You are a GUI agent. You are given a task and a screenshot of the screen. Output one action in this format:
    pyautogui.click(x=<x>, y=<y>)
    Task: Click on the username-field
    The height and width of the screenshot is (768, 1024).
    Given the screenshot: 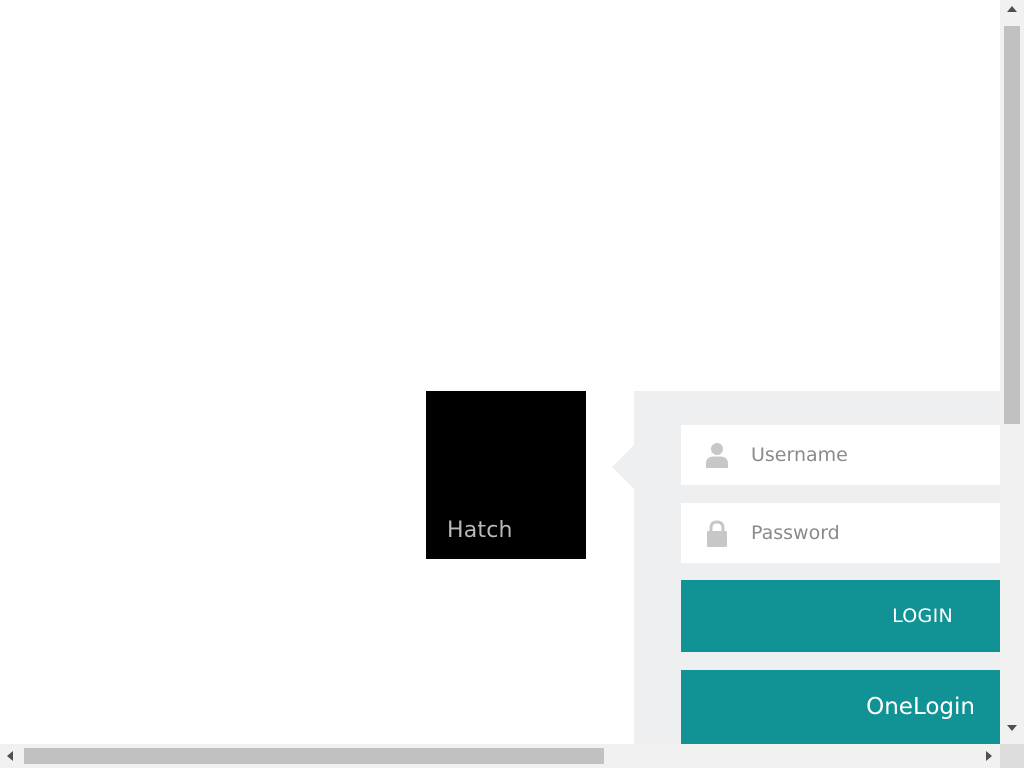 What is the action you would take?
    pyautogui.click(x=840, y=455)
    